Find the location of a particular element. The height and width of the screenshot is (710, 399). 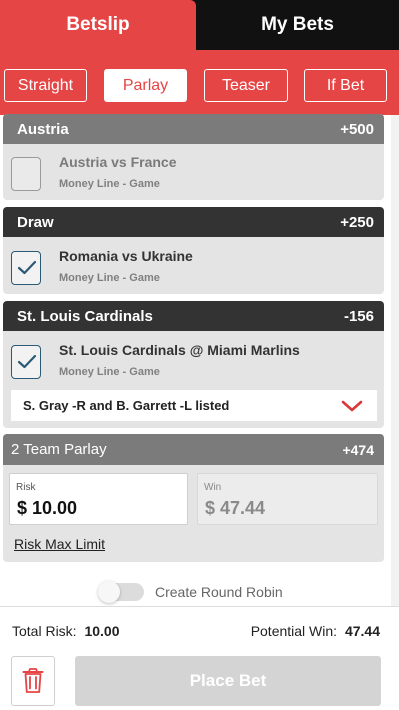

risk-label: Risk is located at coordinates (26, 487).